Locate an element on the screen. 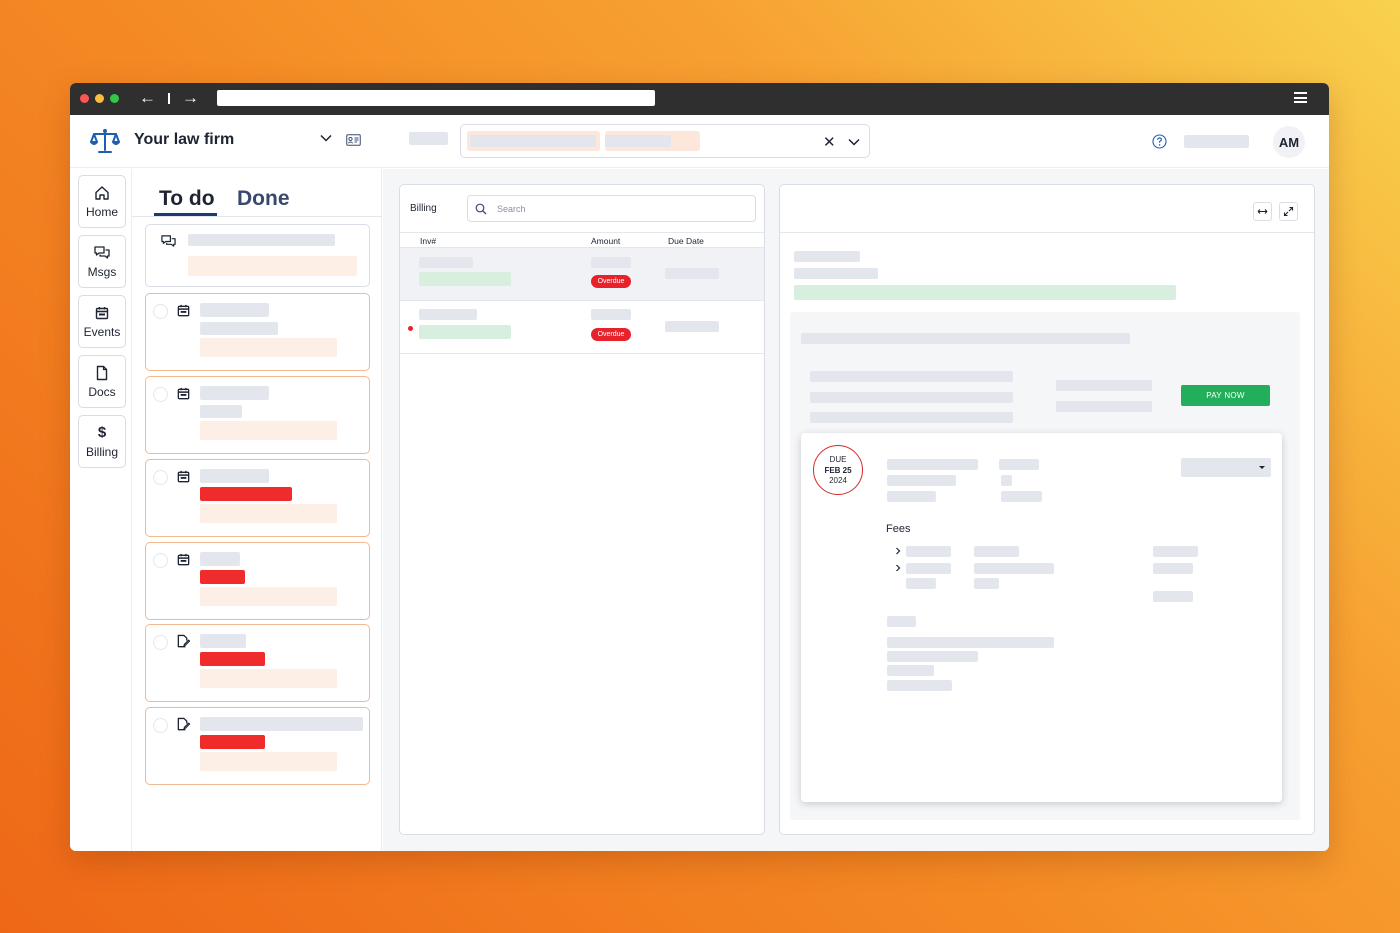  messages-icon is located at coordinates (102, 252).